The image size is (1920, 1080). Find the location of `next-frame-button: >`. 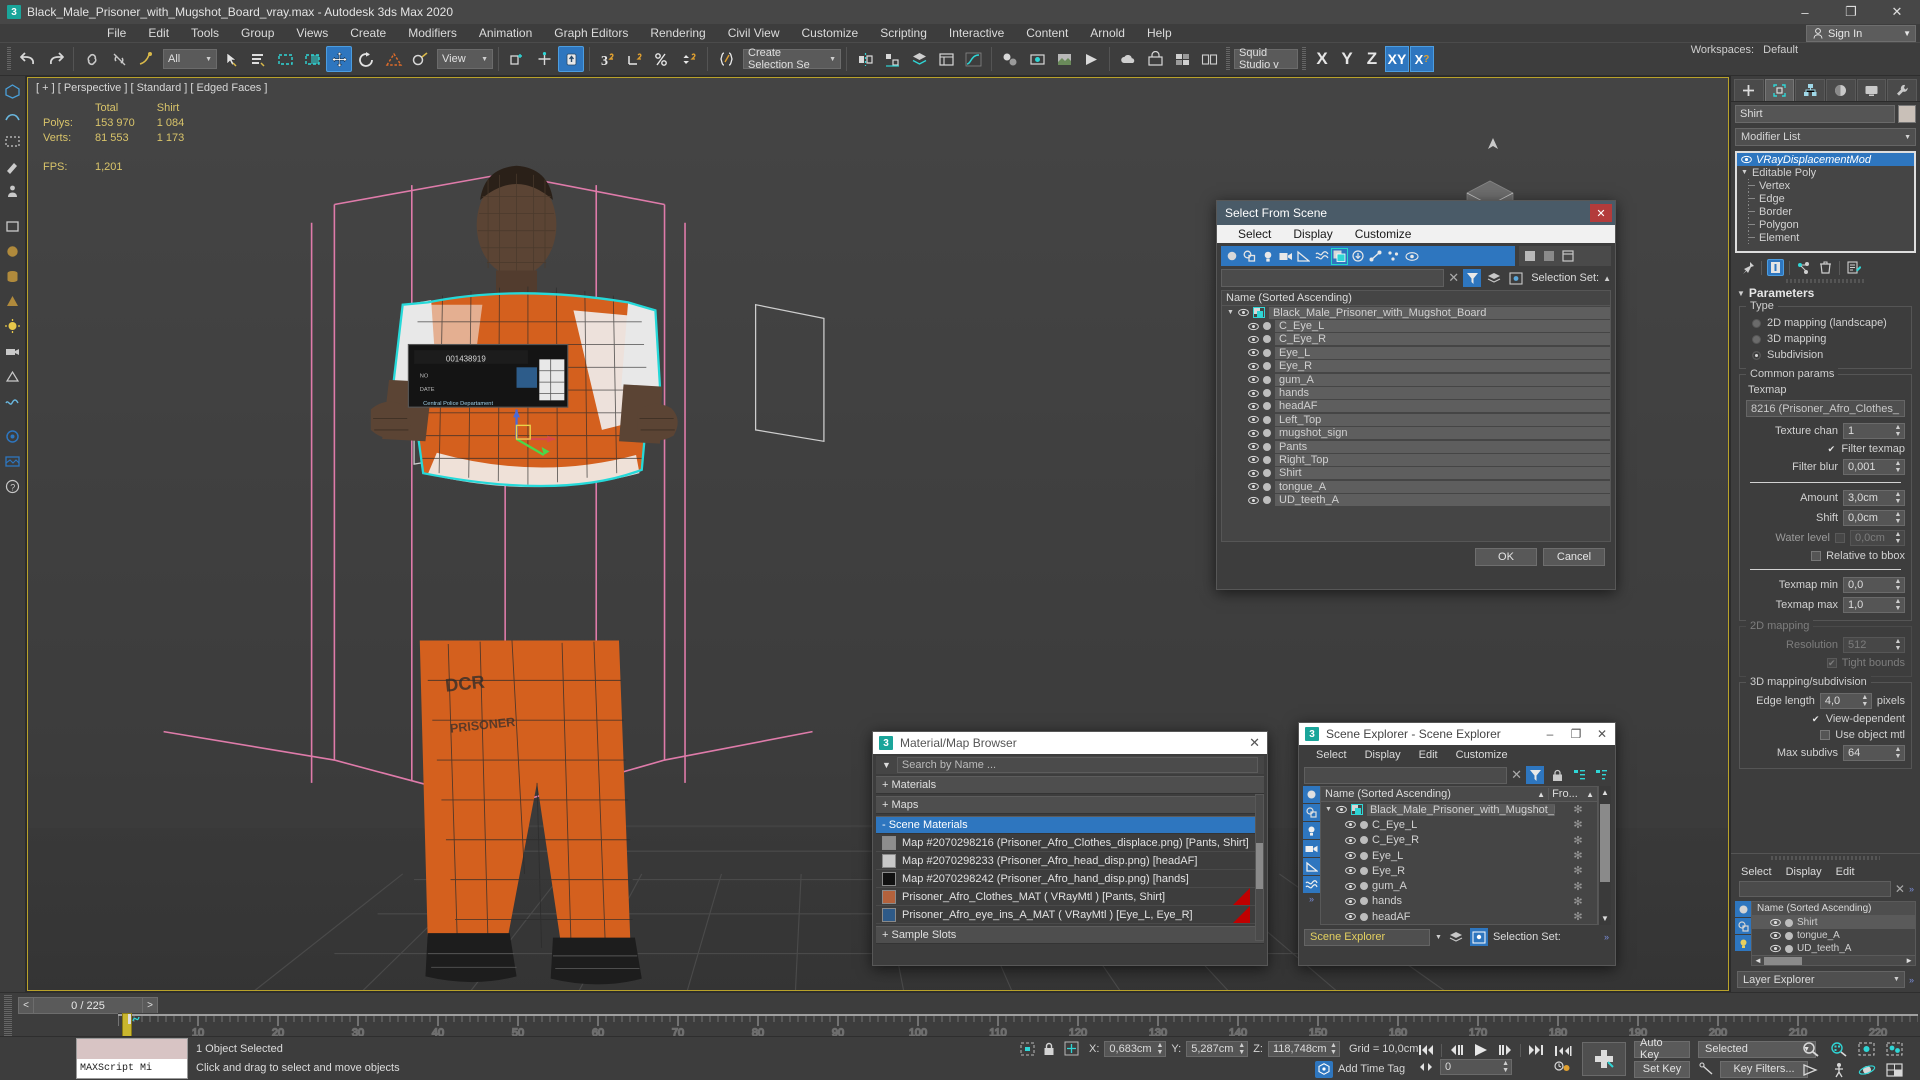

next-frame-button: > is located at coordinates (150, 1005).